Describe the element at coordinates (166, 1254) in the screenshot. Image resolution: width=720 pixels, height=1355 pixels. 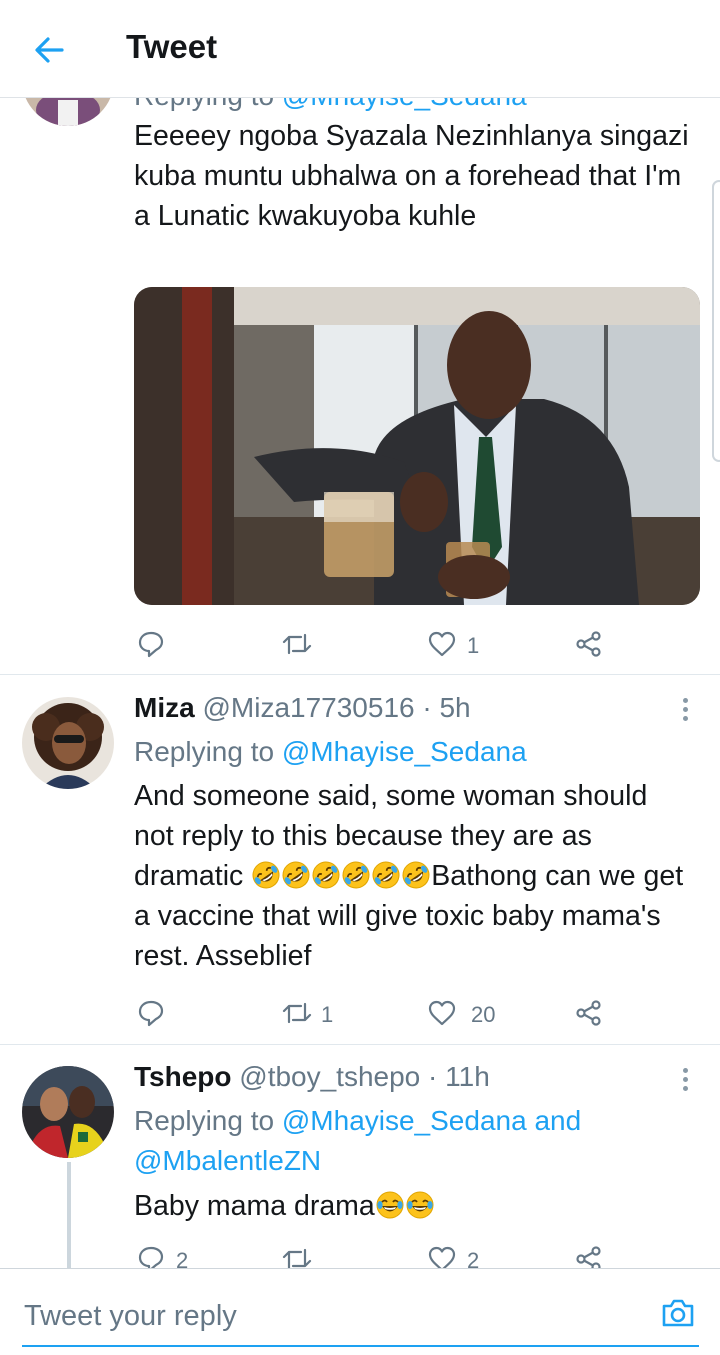
I see `reply-button: 2` at that location.